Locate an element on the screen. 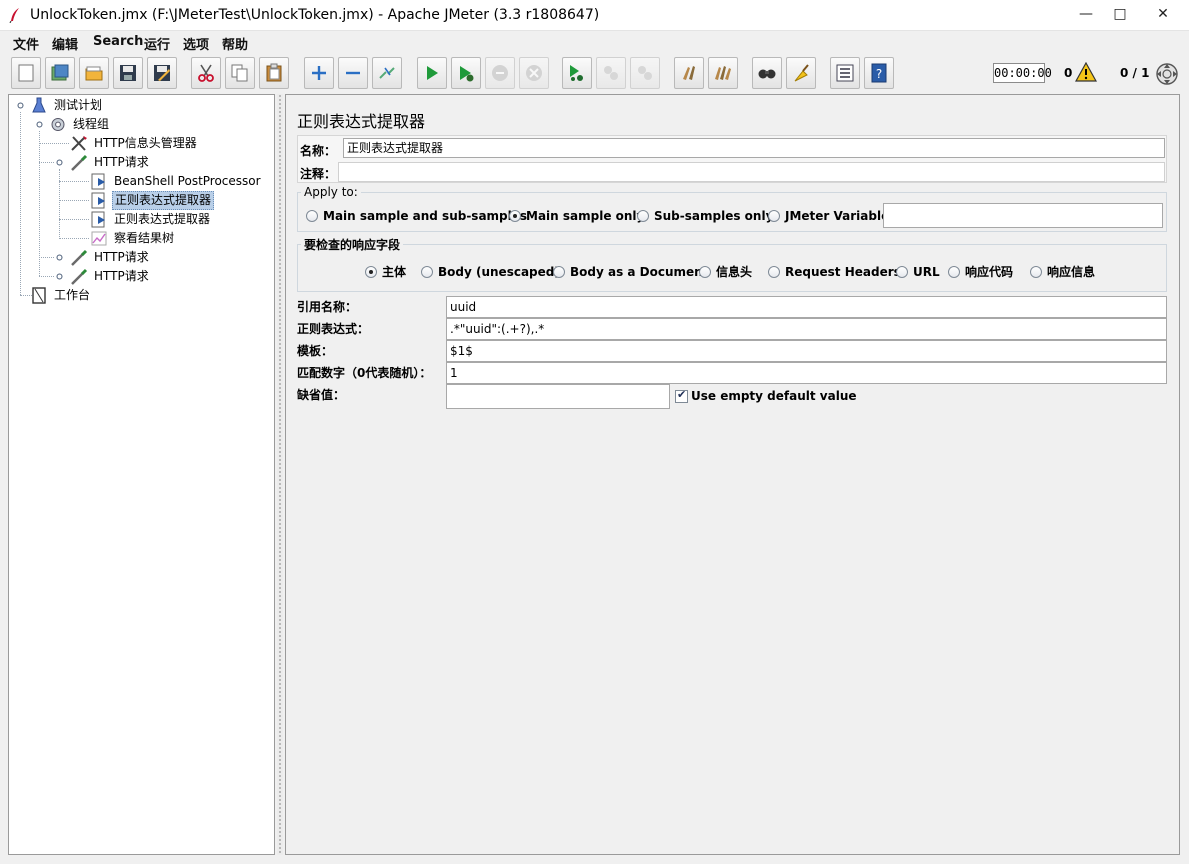 Image resolution: width=1189 pixels, height=864 pixels. reference-name-label: 引用名称： is located at coordinates (327, 307).